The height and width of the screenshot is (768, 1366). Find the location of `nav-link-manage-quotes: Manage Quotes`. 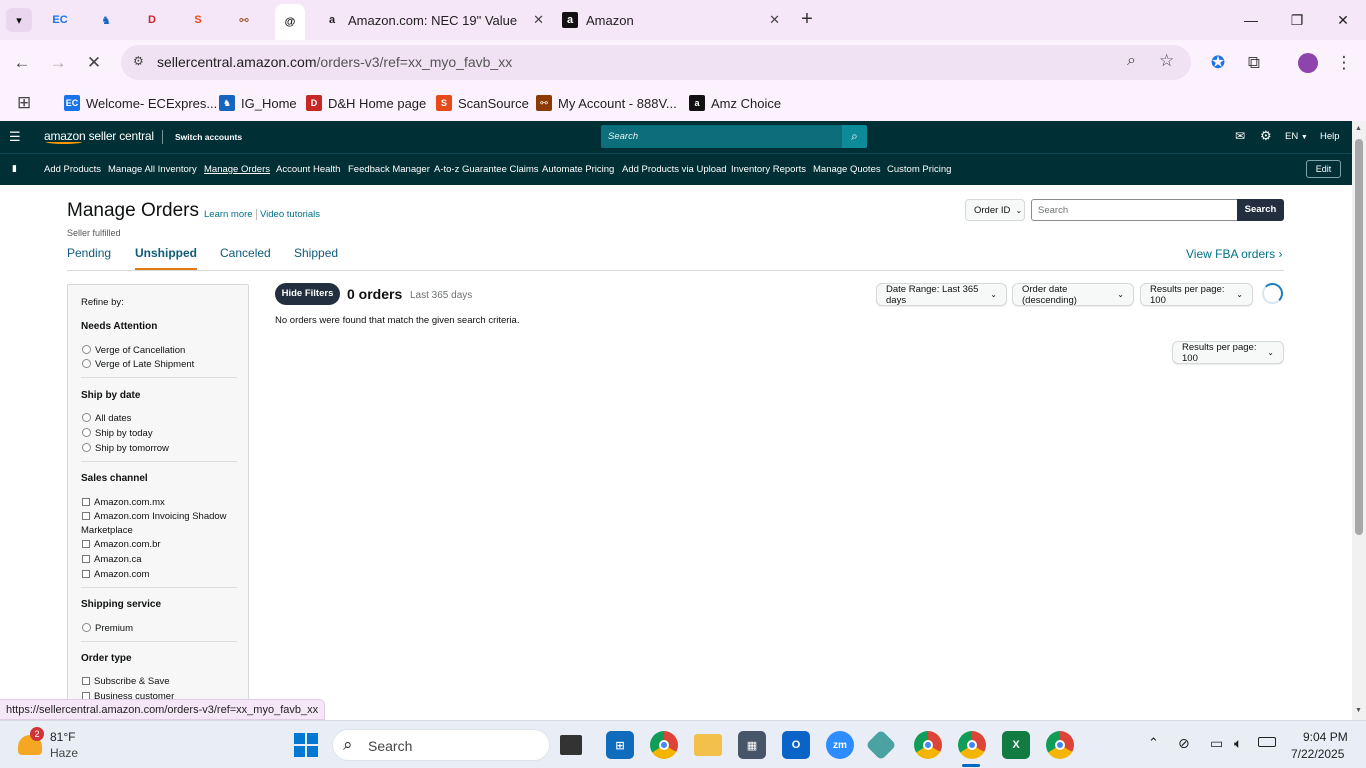

nav-link-manage-quotes: Manage Quotes is located at coordinates (847, 169).